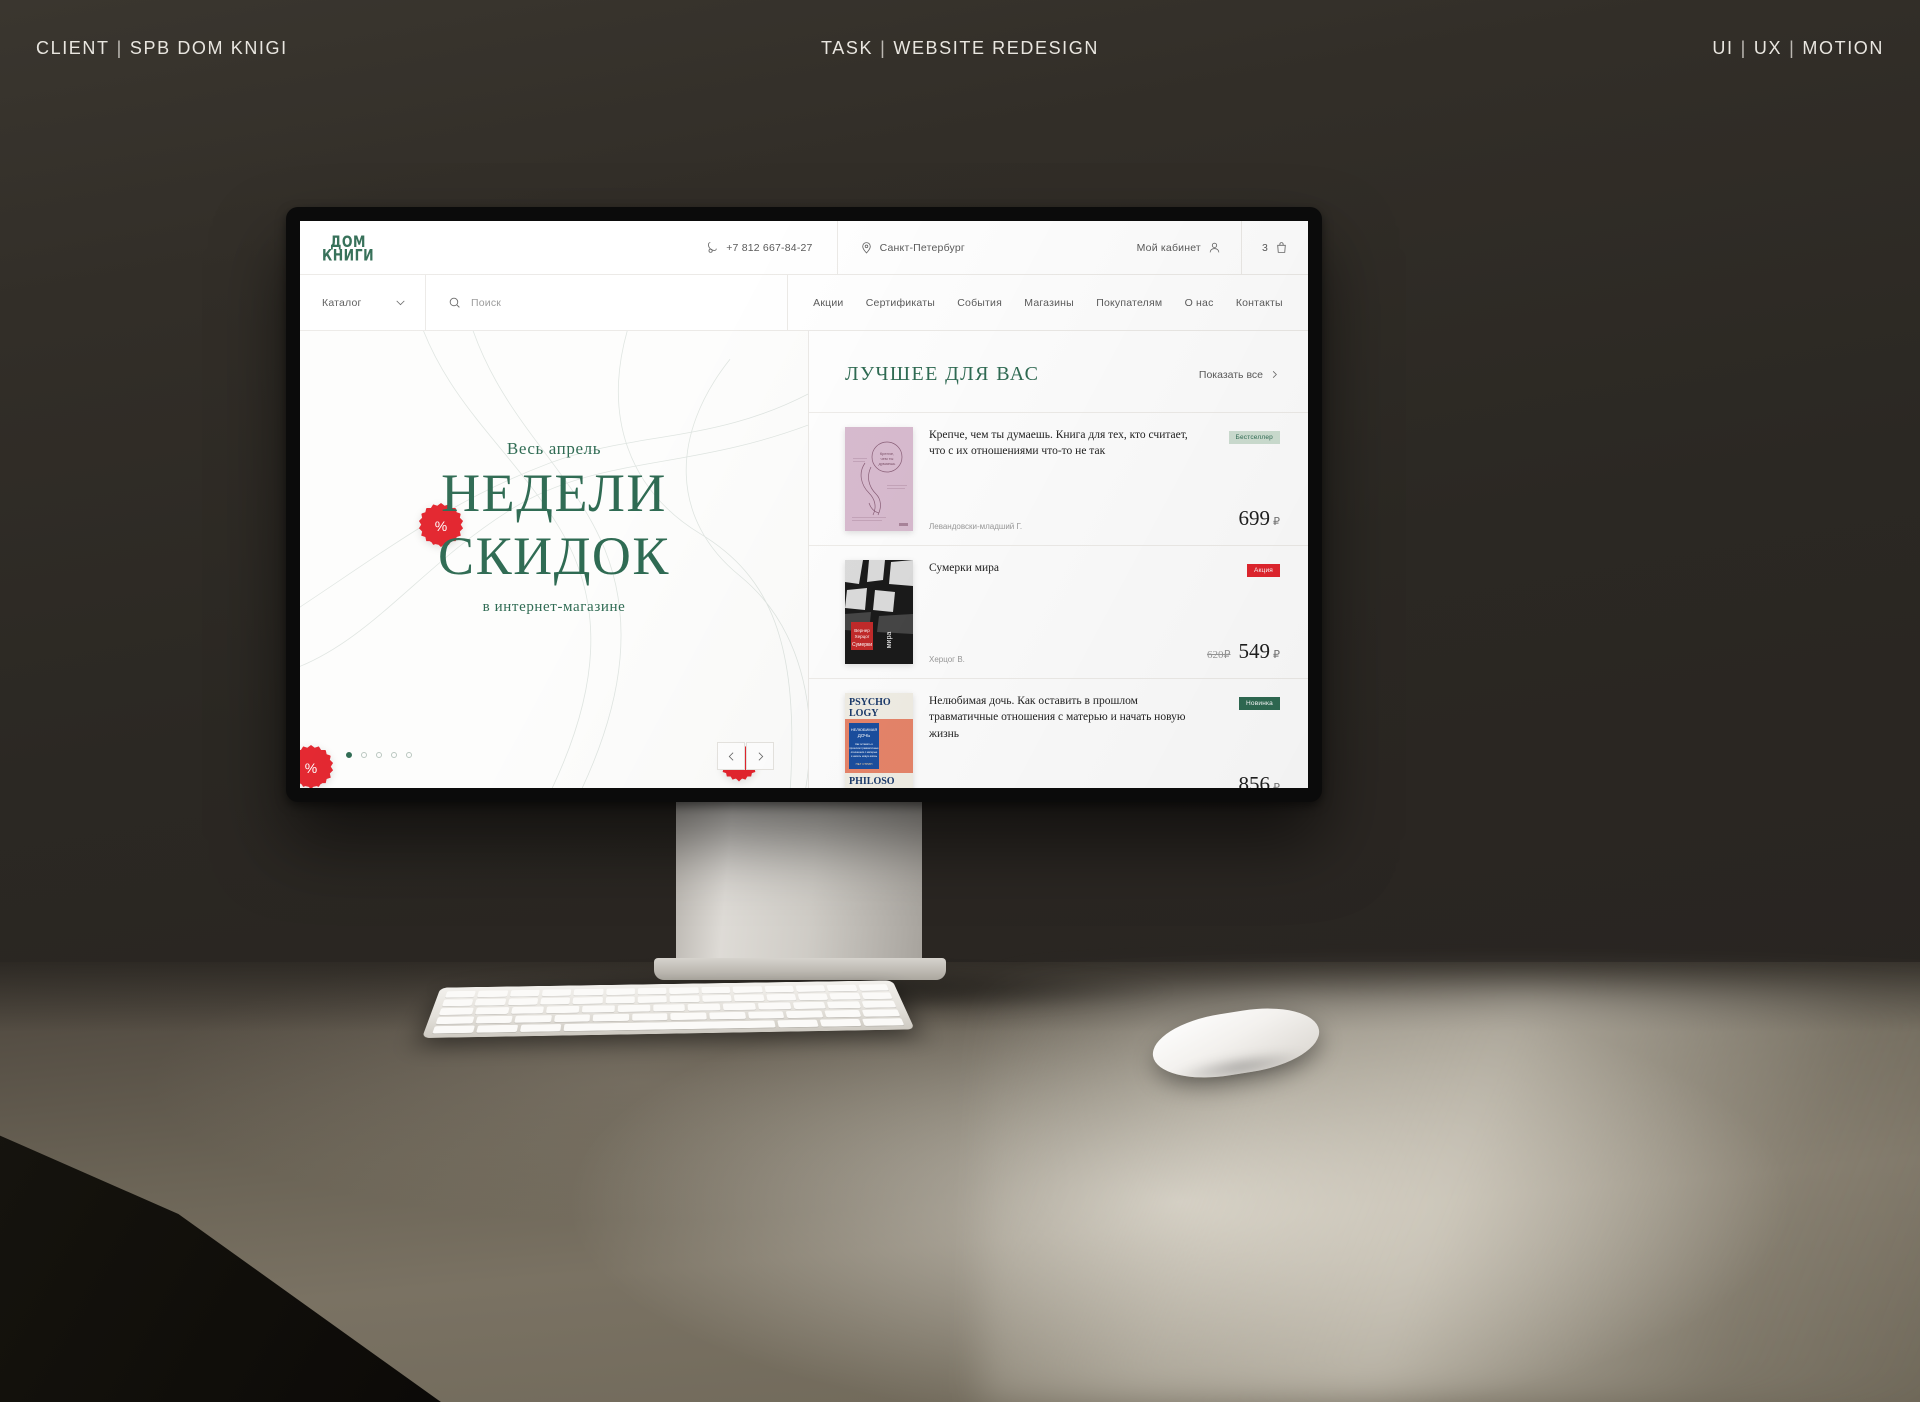 This screenshot has height=1402, width=1920. I want to click on logo: ДОМ КНИГИ, so click(363, 247).